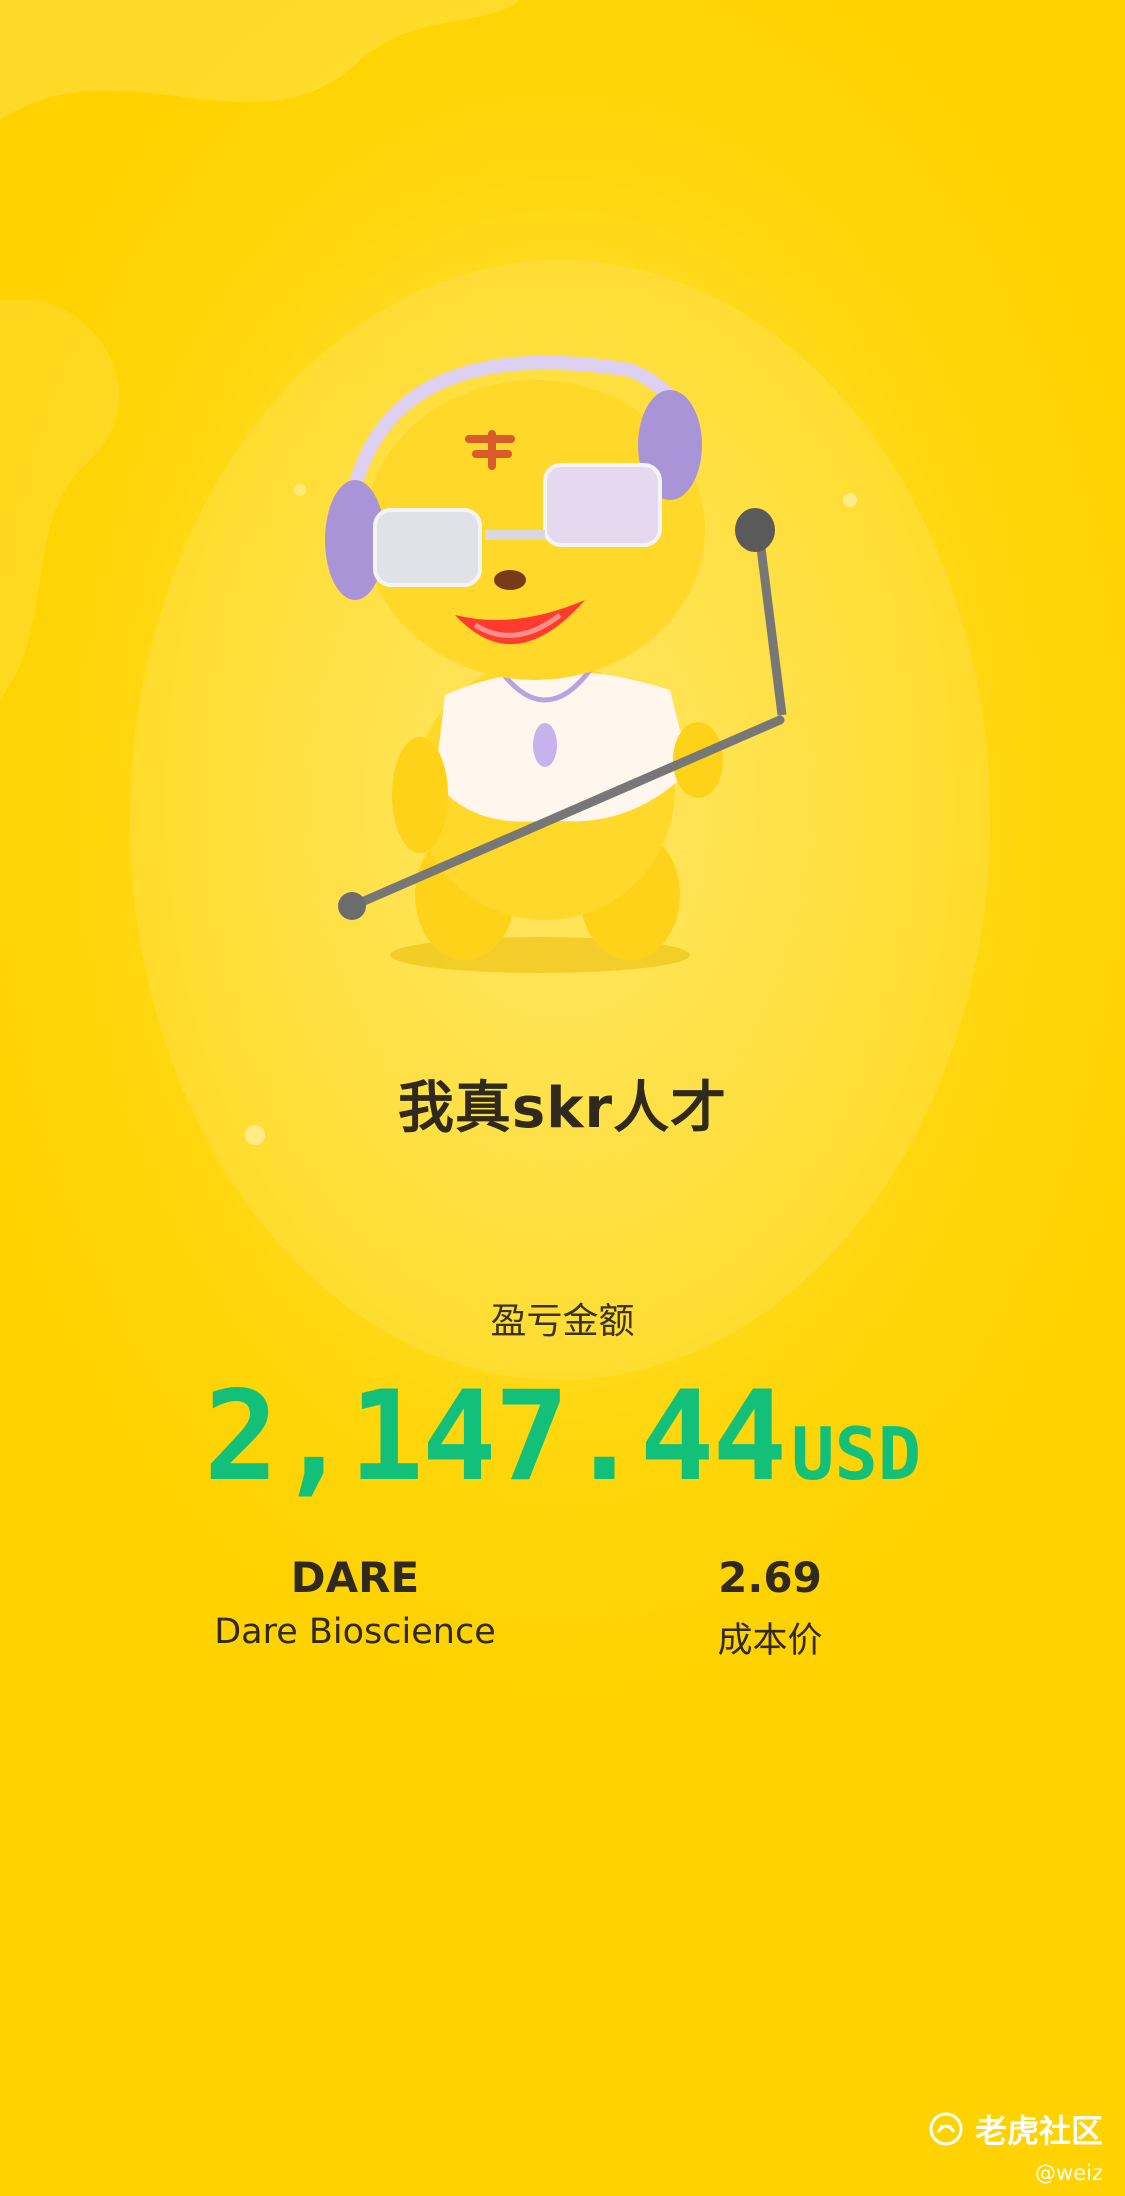 The width and height of the screenshot is (1125, 2196). I want to click on cost-price-value: 2.69, so click(770, 1577).